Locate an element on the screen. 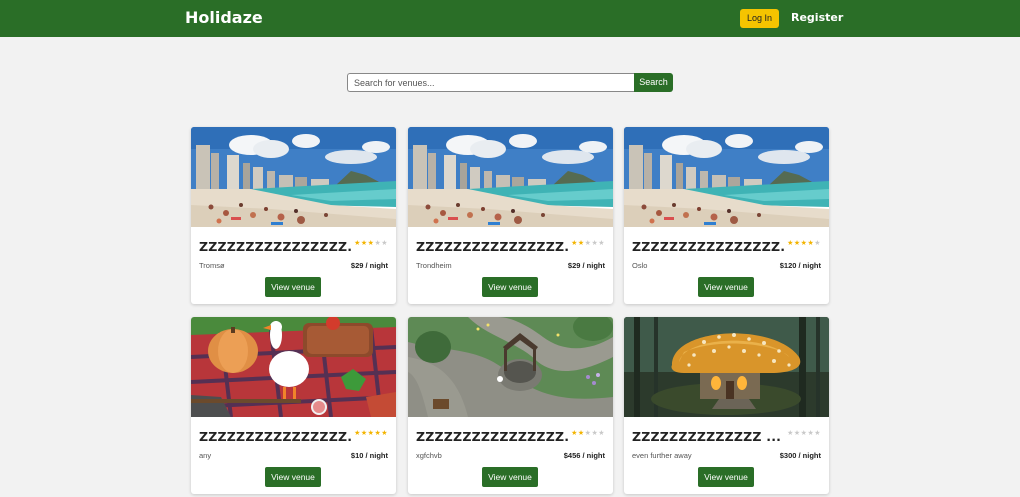  venue-location: any is located at coordinates (205, 455).